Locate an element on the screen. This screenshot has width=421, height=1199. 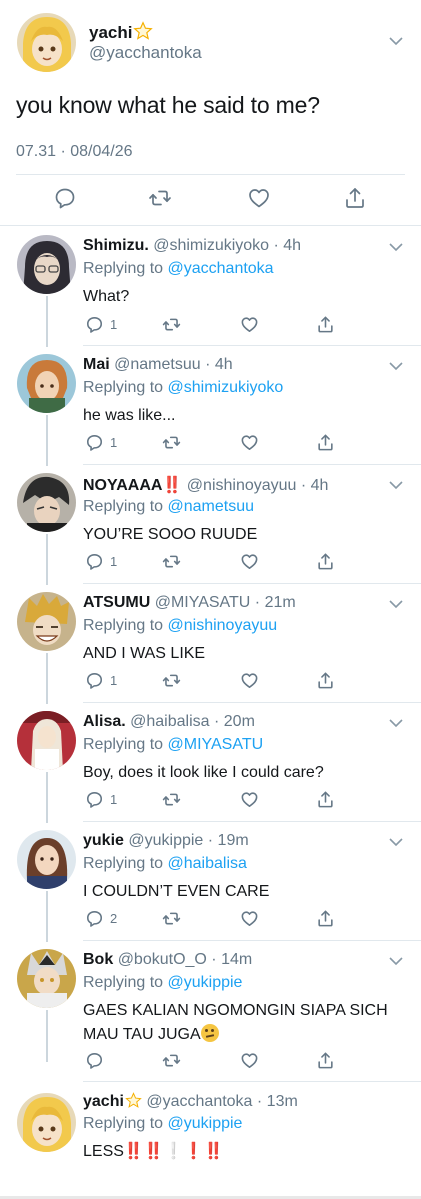
reply-header: ATSUMU @MIYASATU · 21m is located at coordinates (189, 602).